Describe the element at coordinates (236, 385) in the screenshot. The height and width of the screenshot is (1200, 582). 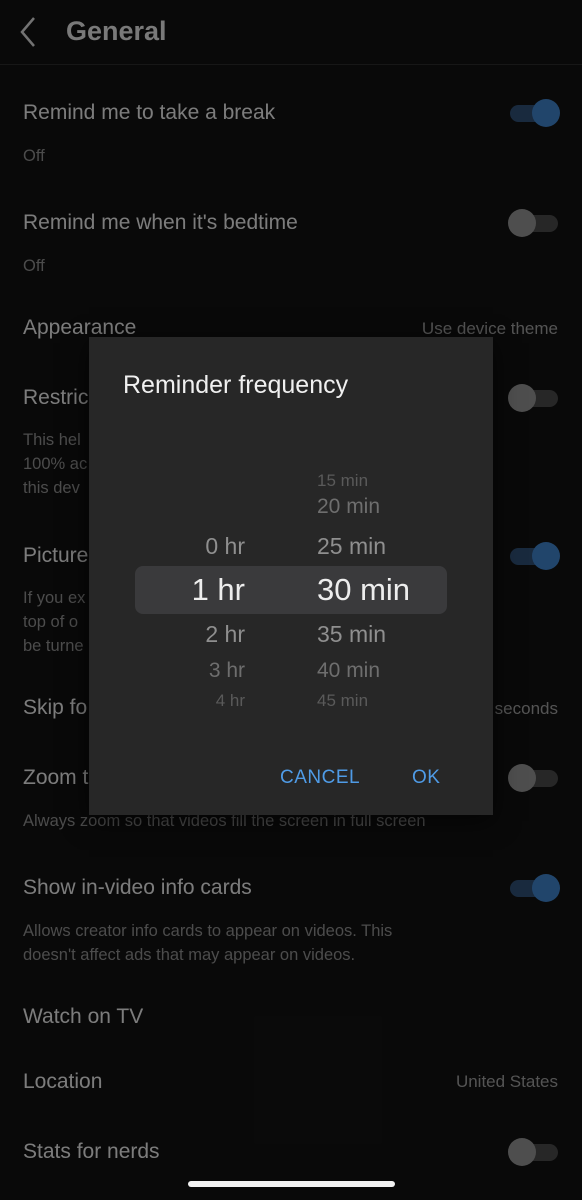
I see `dialog-title: Reminder frequency` at that location.